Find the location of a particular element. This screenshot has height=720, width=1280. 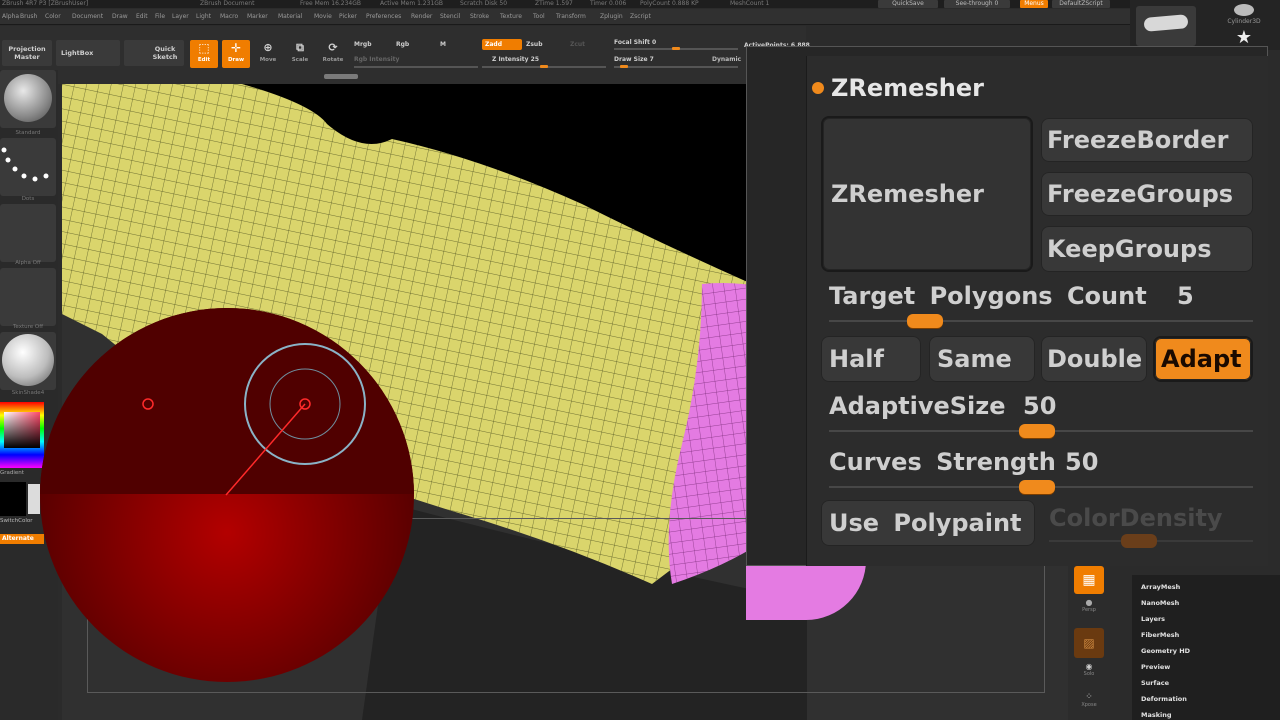

menu-movie: Movie is located at coordinates (323, 16).